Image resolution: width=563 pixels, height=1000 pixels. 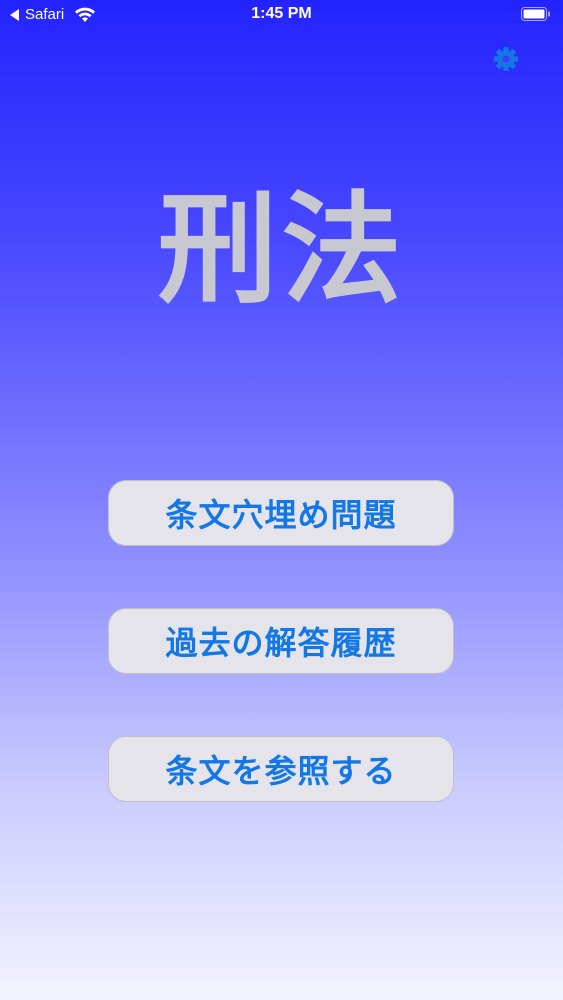 I want to click on answer-history-label: 過去の解答履歴, so click(x=281, y=643).